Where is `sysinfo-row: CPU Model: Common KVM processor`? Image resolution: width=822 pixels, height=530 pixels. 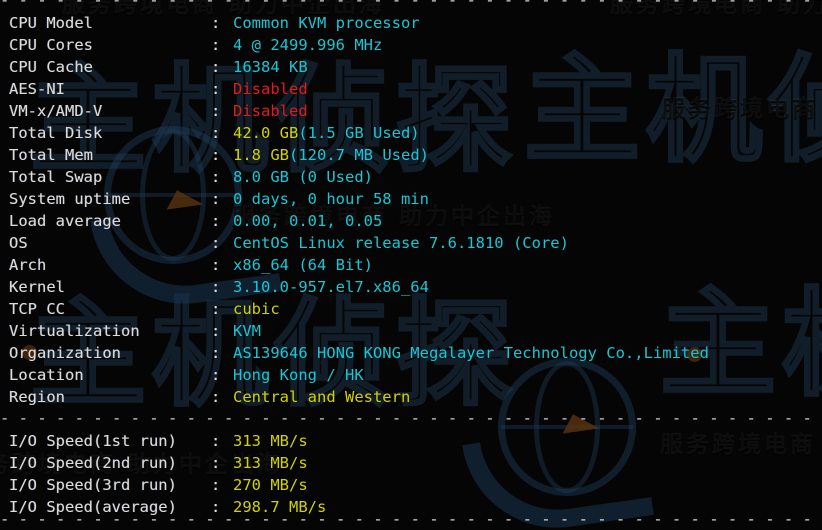
sysinfo-row: CPU Model: Common KVM processor is located at coordinates (210, 23).